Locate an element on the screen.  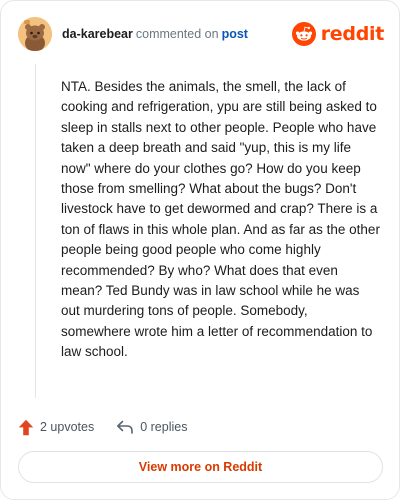
reply-button: 0 replies is located at coordinates (151, 427).